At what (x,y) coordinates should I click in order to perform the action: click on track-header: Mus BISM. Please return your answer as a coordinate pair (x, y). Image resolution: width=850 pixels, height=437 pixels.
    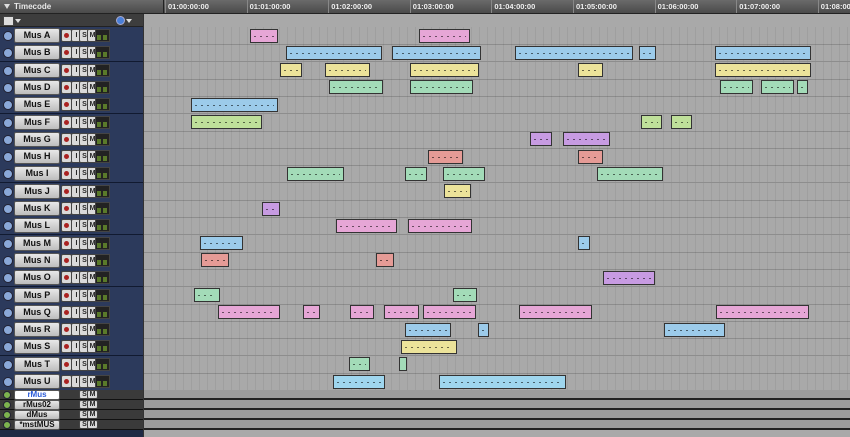
    Looking at the image, I should click on (71, 53).